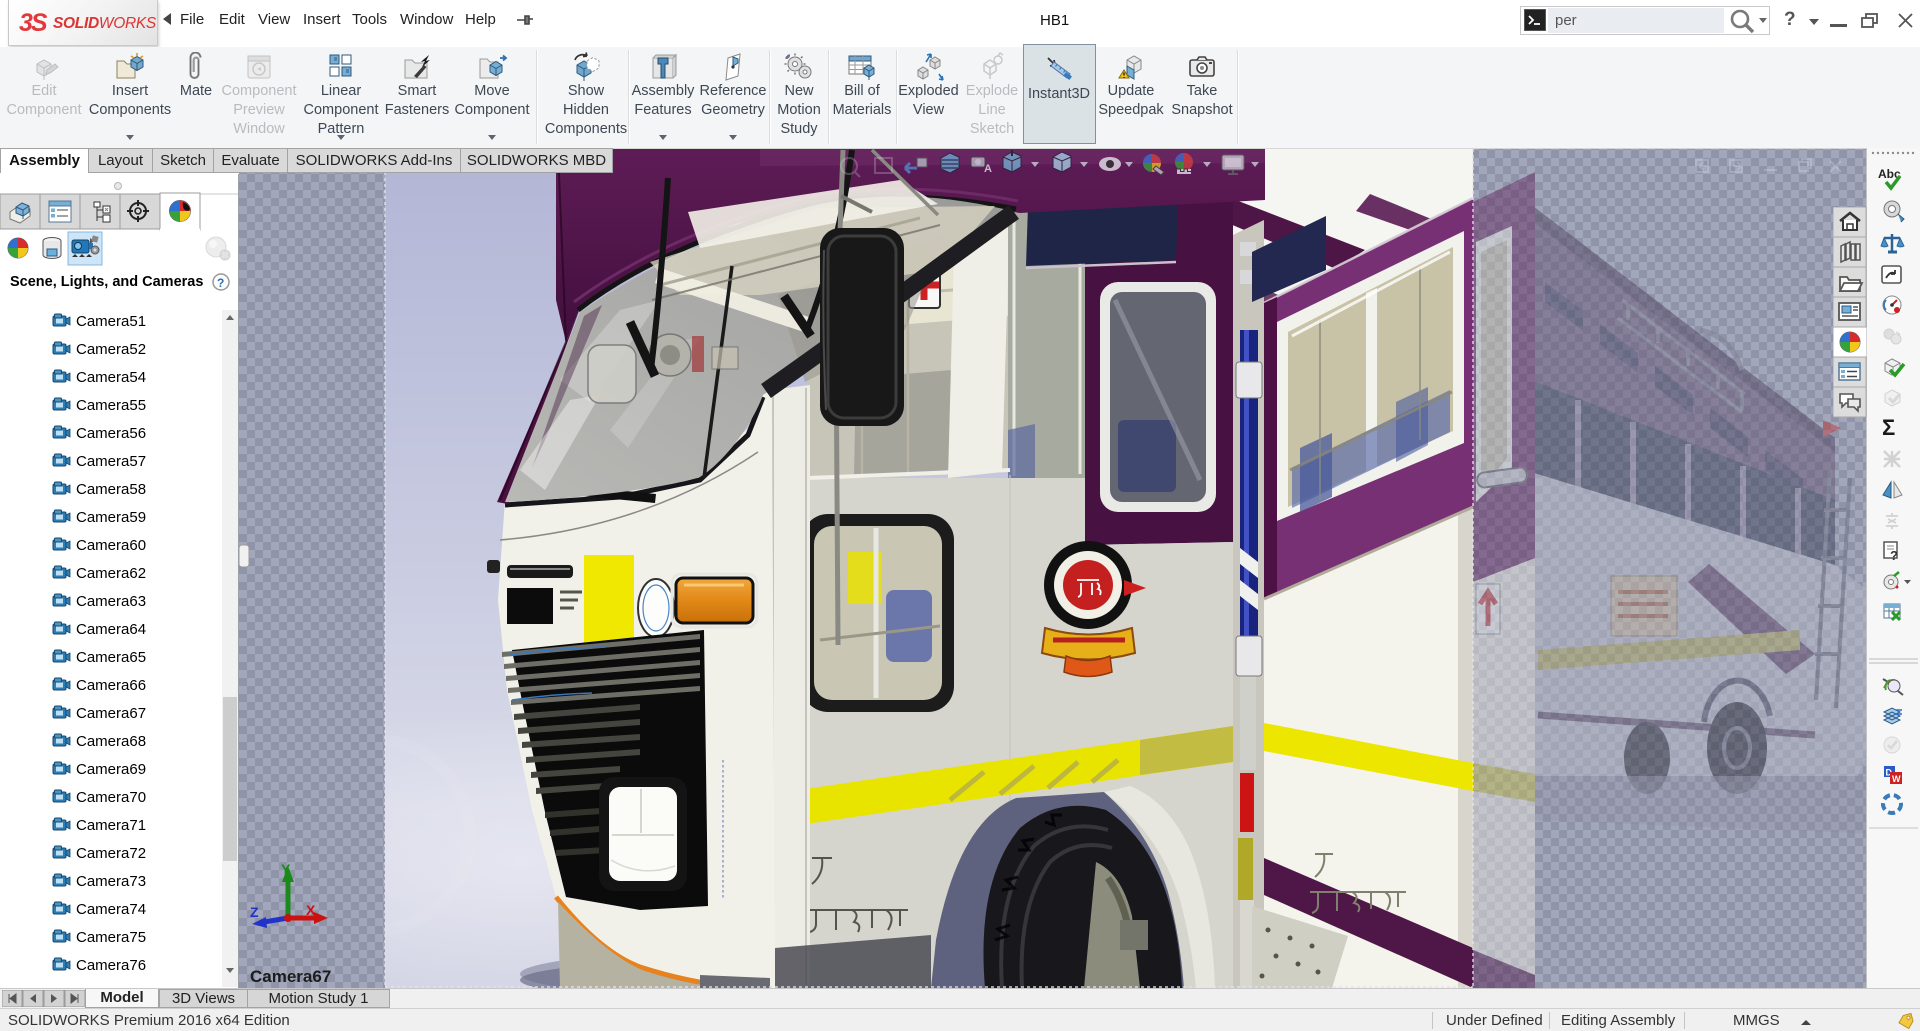  What do you see at coordinates (988, 169) in the screenshot?
I see `svg-text: A` at bounding box center [988, 169].